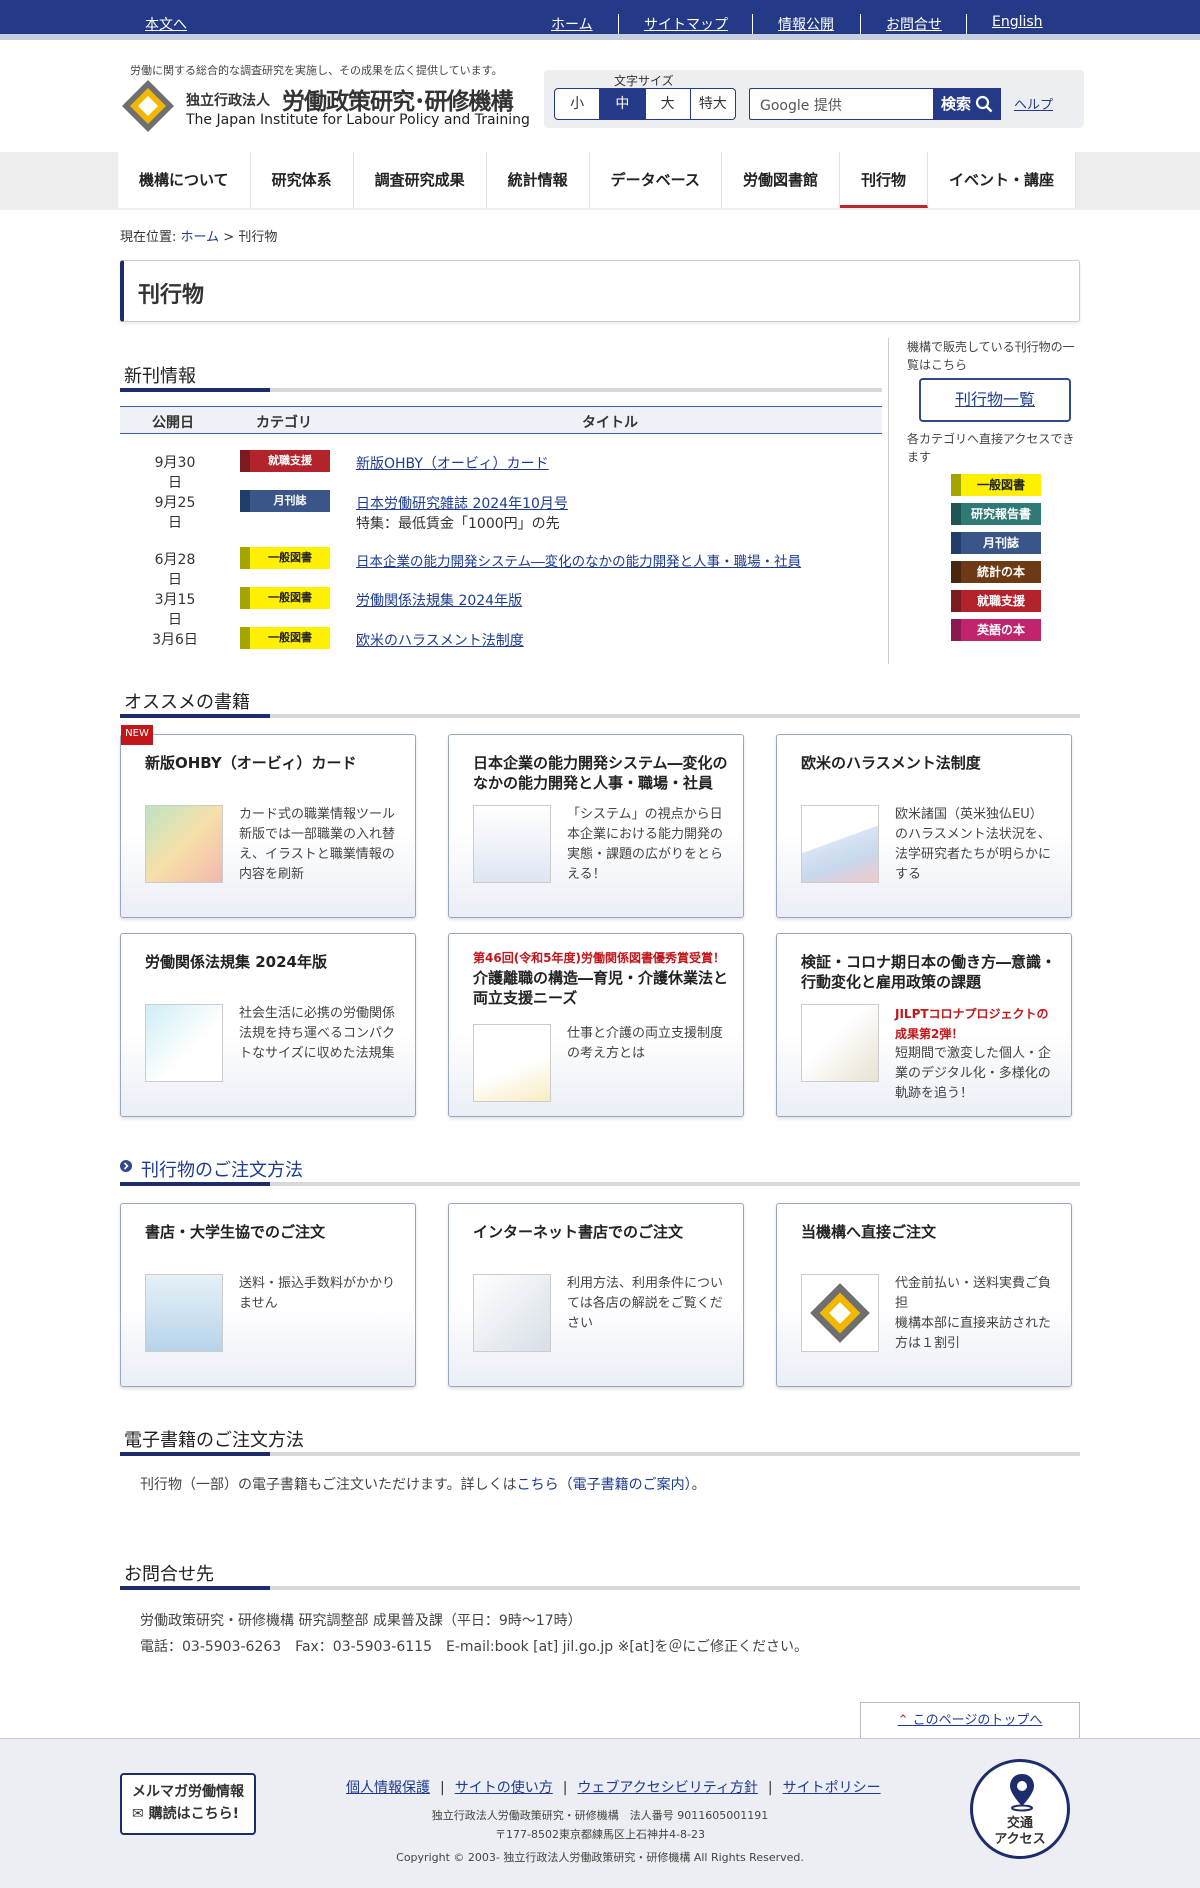  I want to click on ebook-body: 刊行物（一部）の電子書籍もご注文いただけます。詳しくは, so click(328, 1485).